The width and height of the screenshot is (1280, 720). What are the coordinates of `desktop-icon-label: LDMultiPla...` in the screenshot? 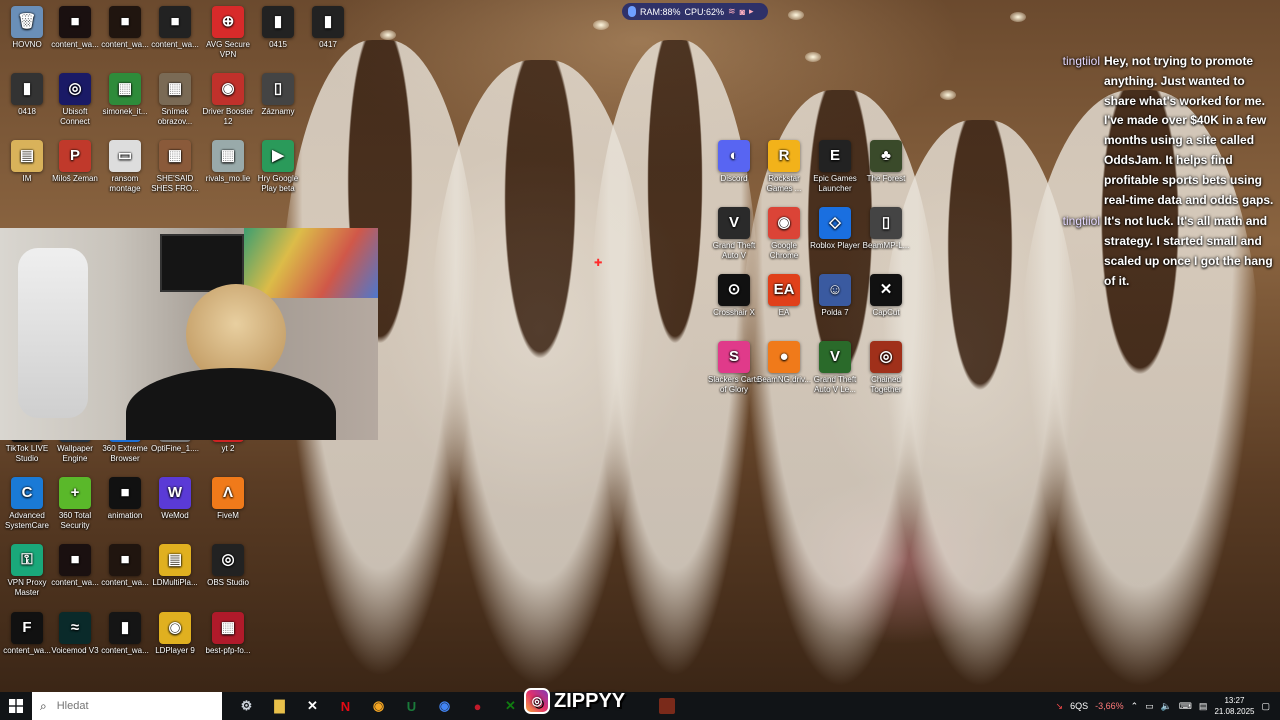 It's located at (175, 582).